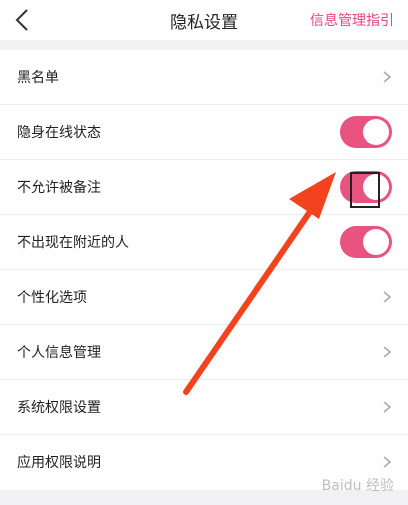 The height and width of the screenshot is (505, 408). I want to click on settings-item-disallow-remark: 不允许被备注, so click(204, 187).